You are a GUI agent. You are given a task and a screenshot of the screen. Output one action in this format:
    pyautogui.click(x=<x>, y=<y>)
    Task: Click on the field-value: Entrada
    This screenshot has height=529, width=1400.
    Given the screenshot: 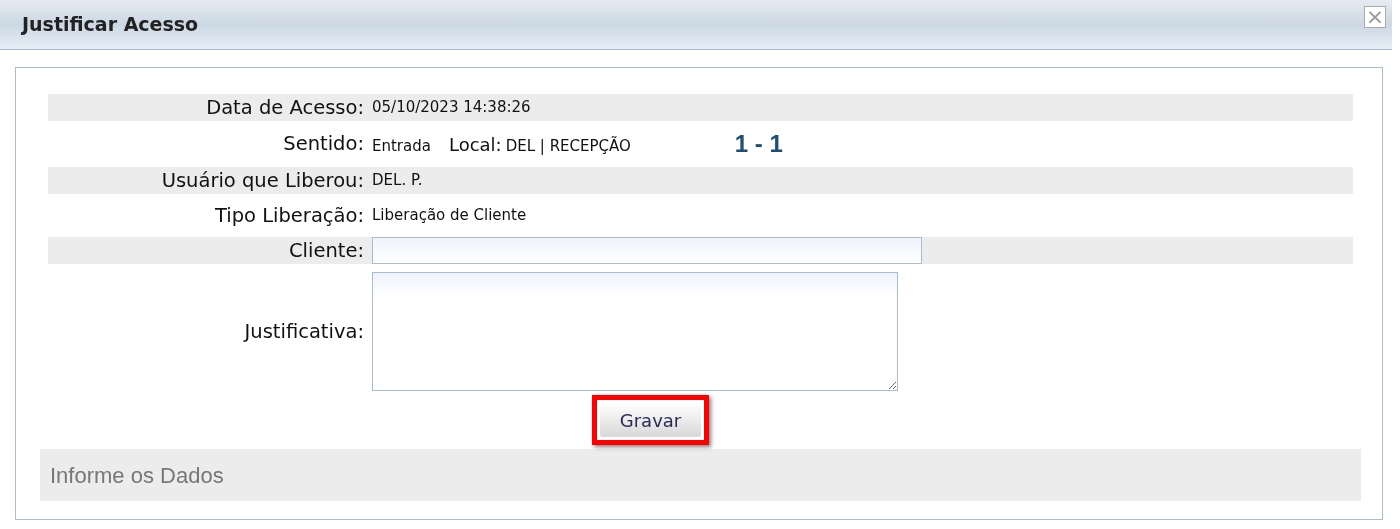 What is the action you would take?
    pyautogui.click(x=401, y=146)
    